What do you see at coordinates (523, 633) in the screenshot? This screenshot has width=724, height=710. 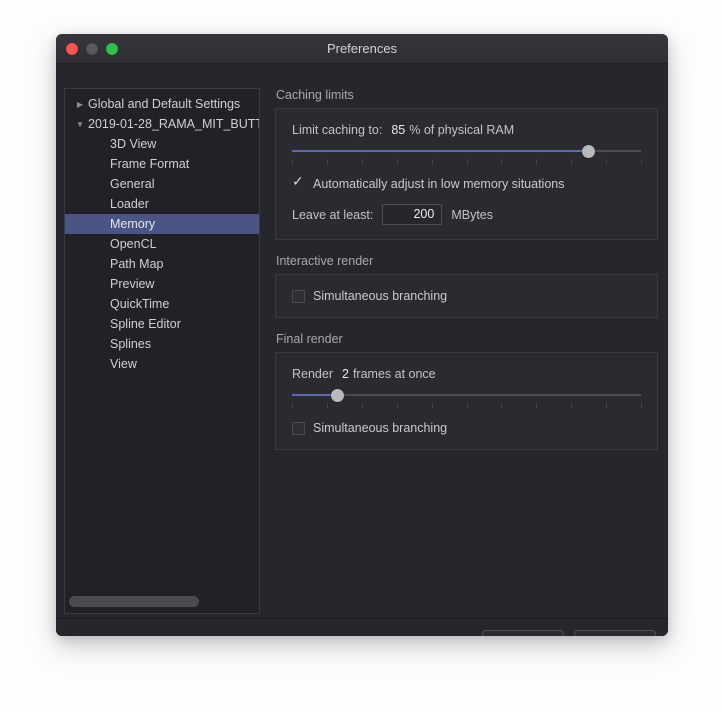 I see `cancel-button: Cancel` at bounding box center [523, 633].